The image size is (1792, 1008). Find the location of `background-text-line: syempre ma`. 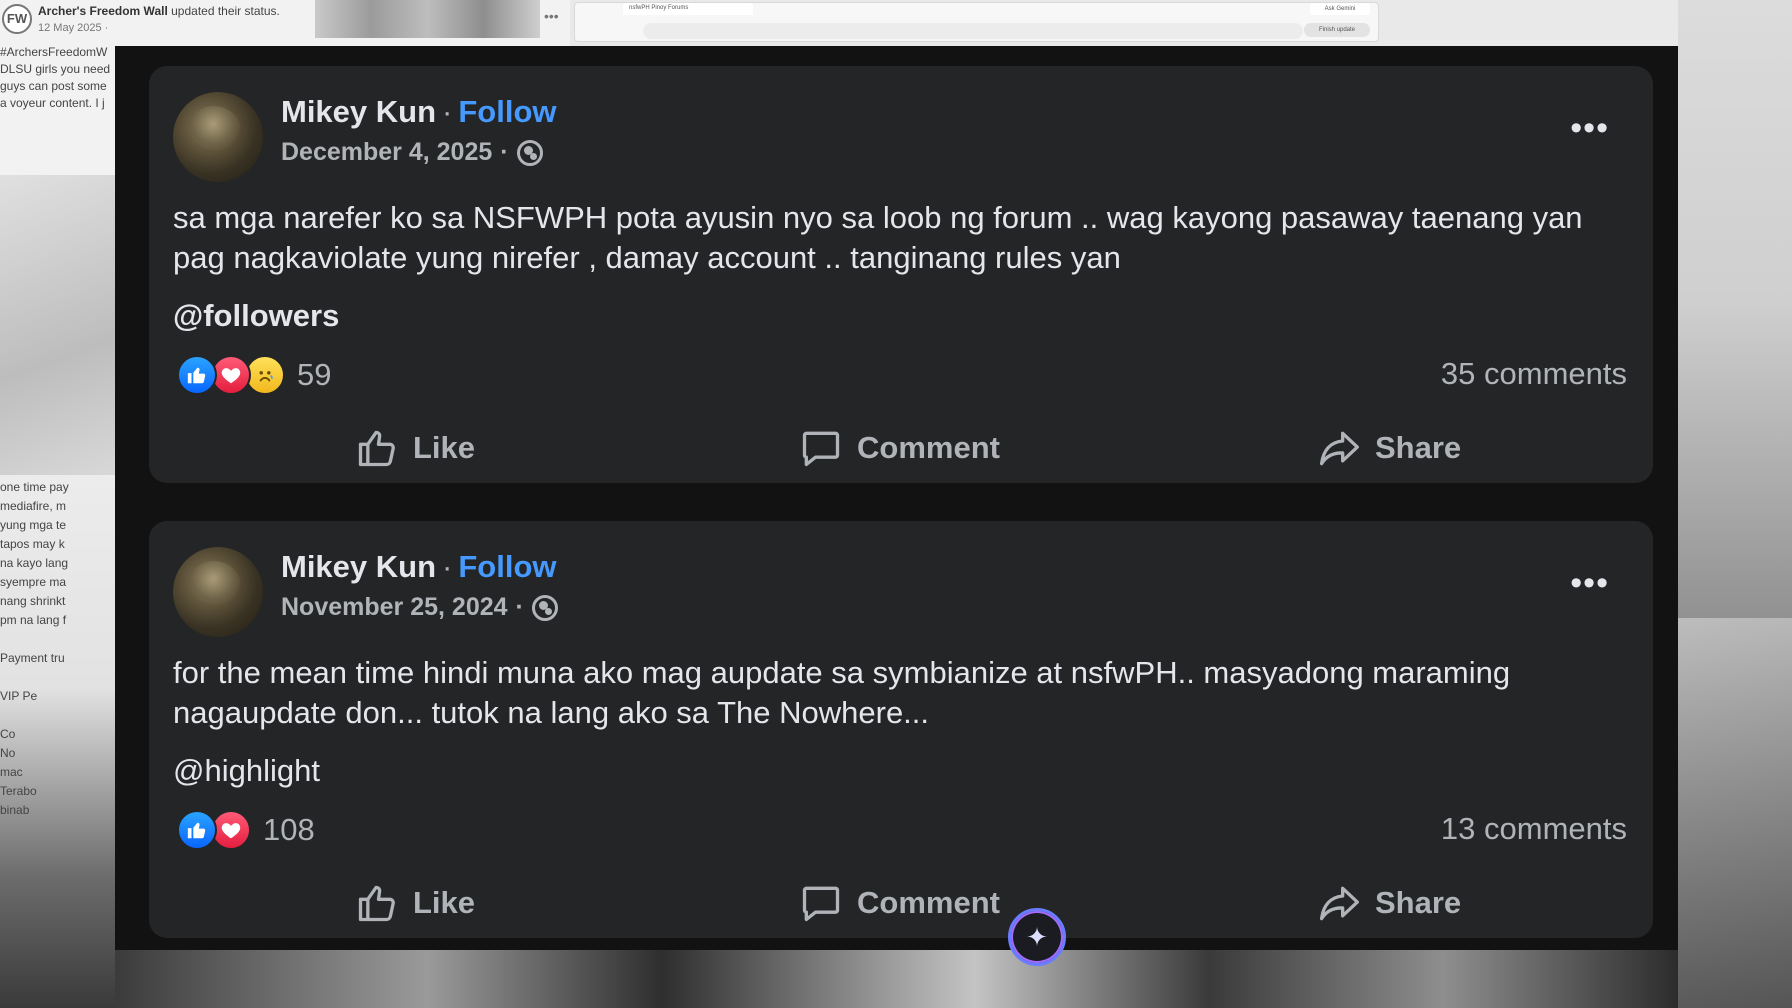

background-text-line: syempre ma is located at coordinates (33, 582).